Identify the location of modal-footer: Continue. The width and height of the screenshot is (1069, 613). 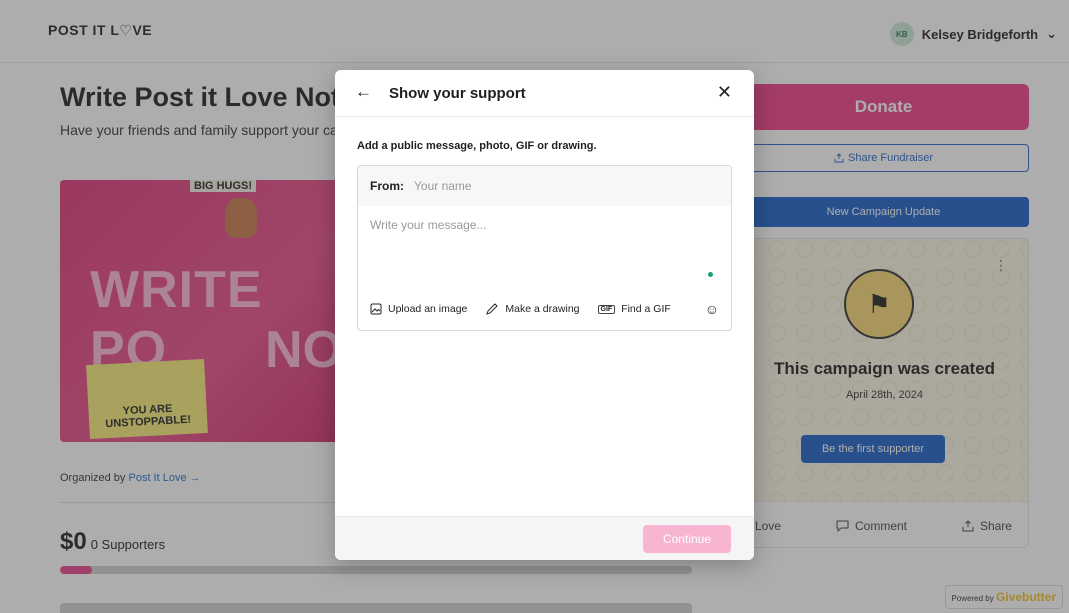
(544, 538).